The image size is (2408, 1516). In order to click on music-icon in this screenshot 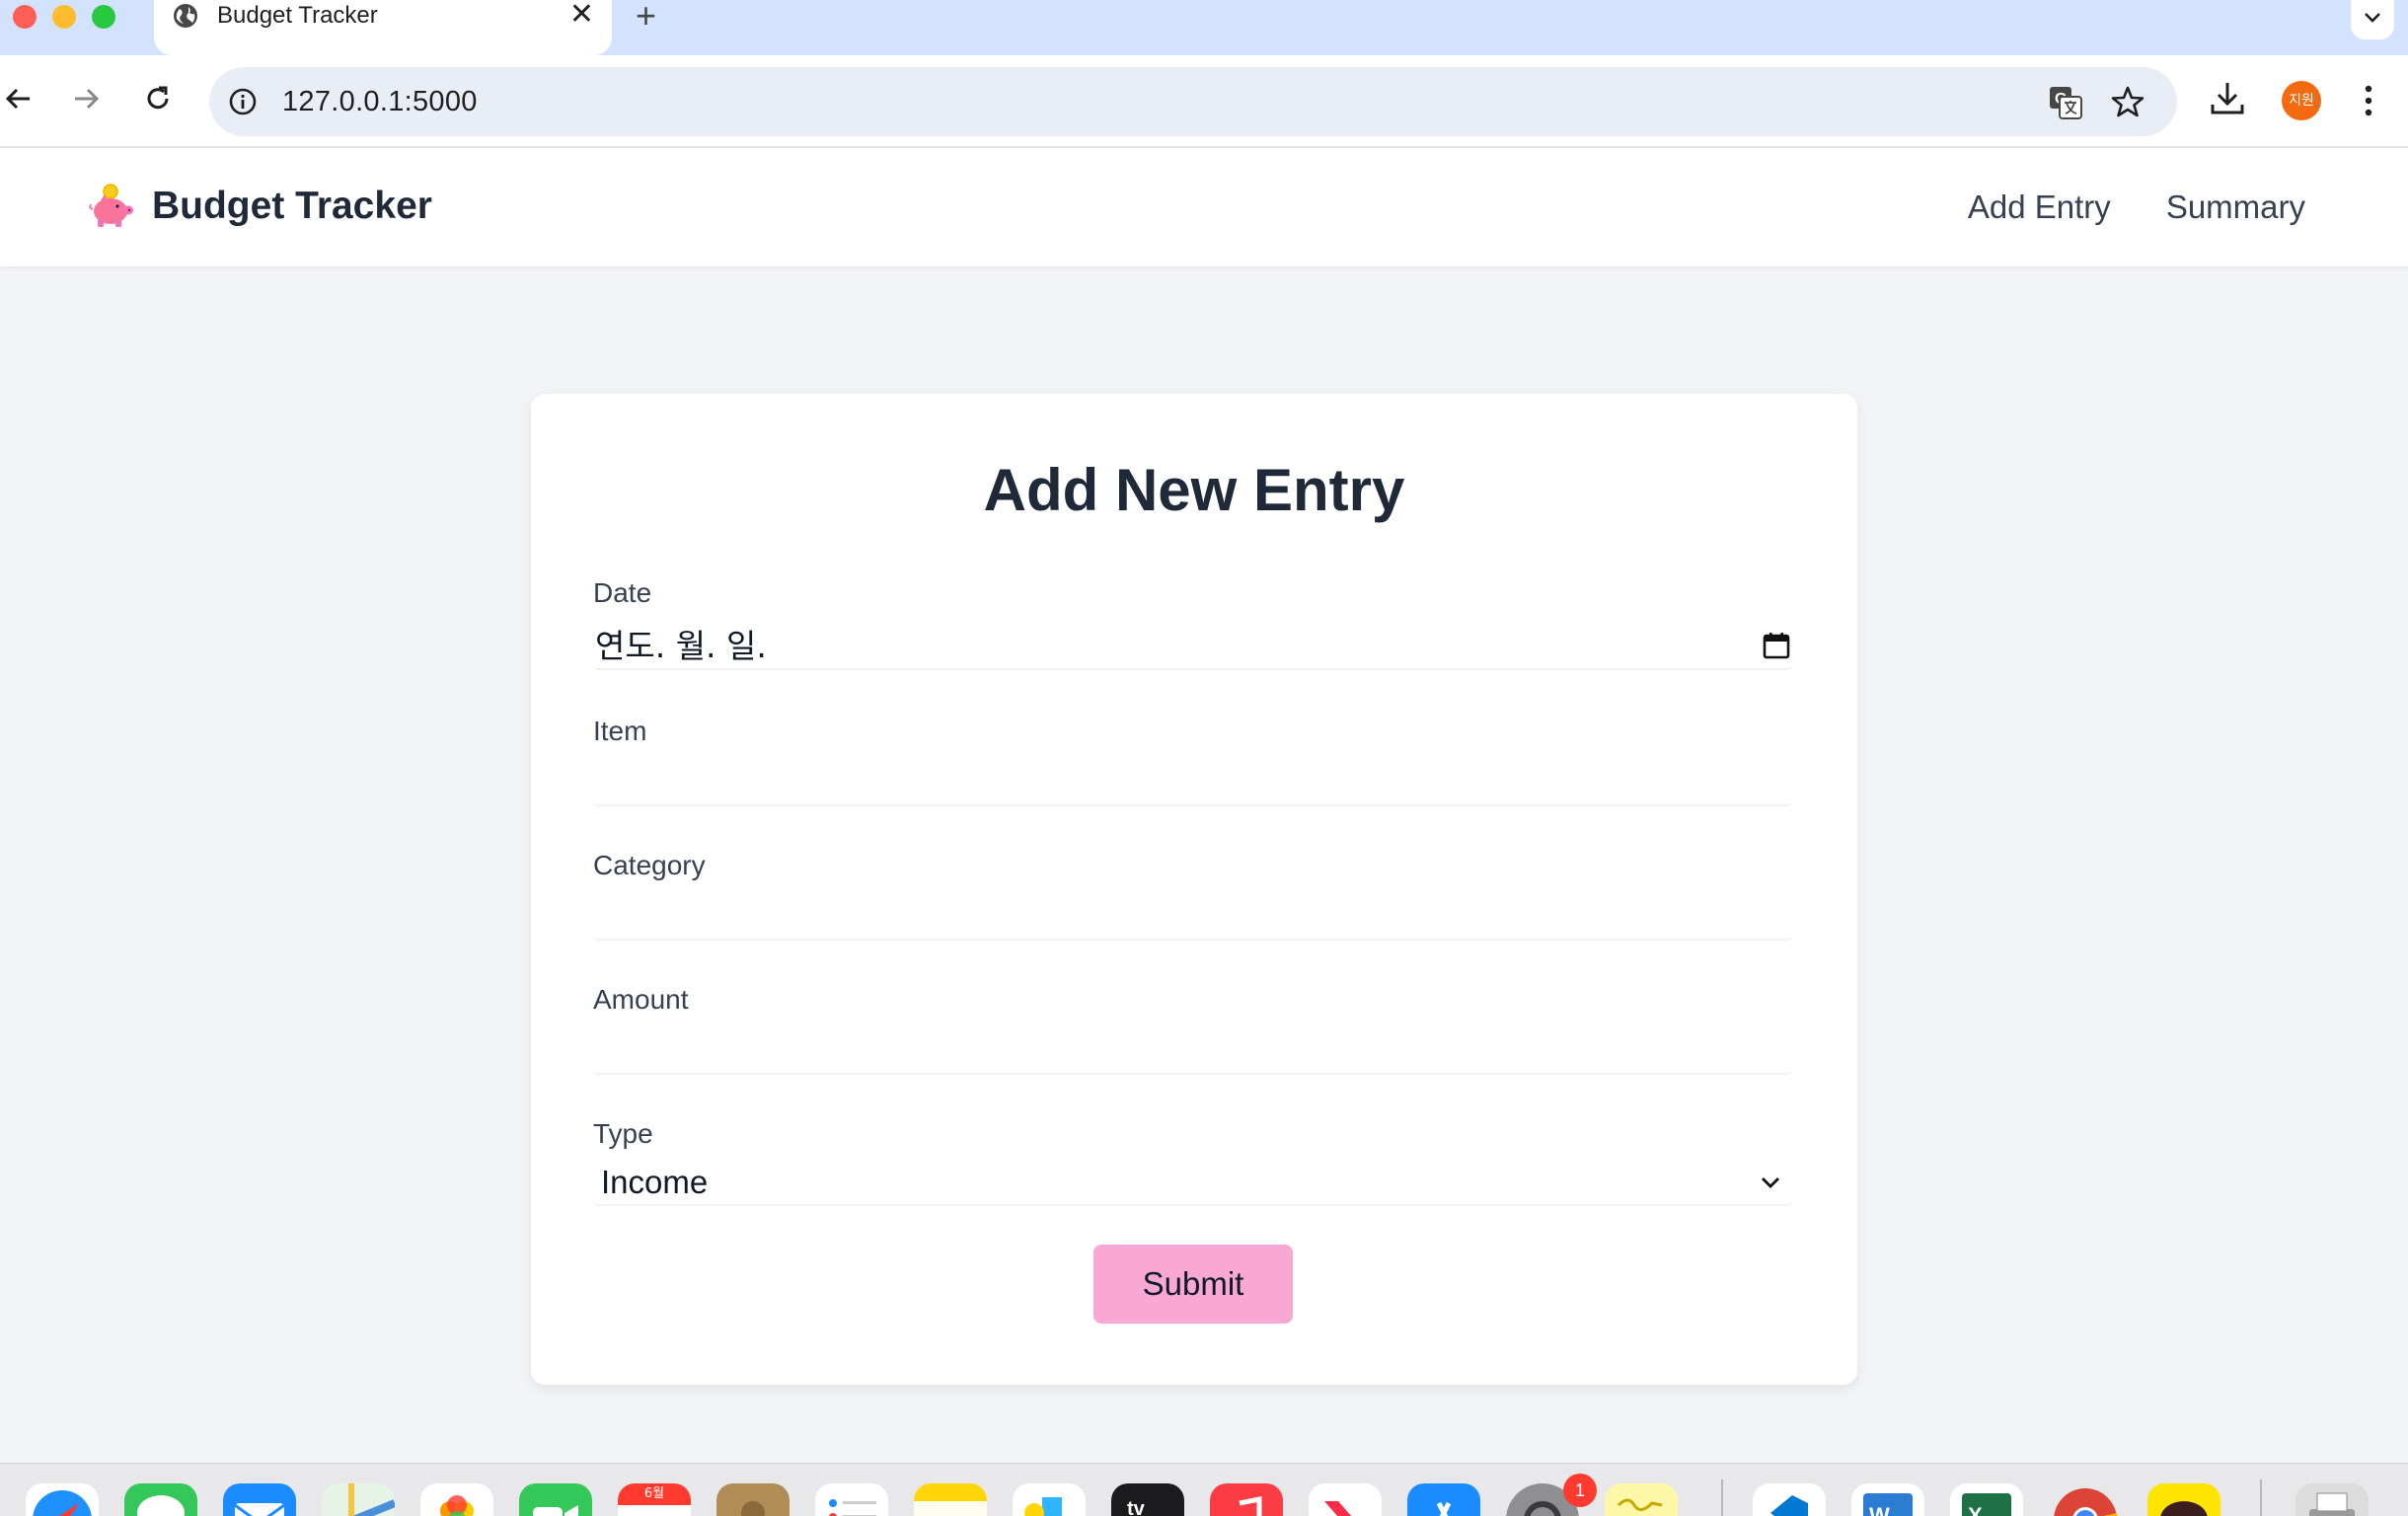, I will do `click(1247, 1499)`.